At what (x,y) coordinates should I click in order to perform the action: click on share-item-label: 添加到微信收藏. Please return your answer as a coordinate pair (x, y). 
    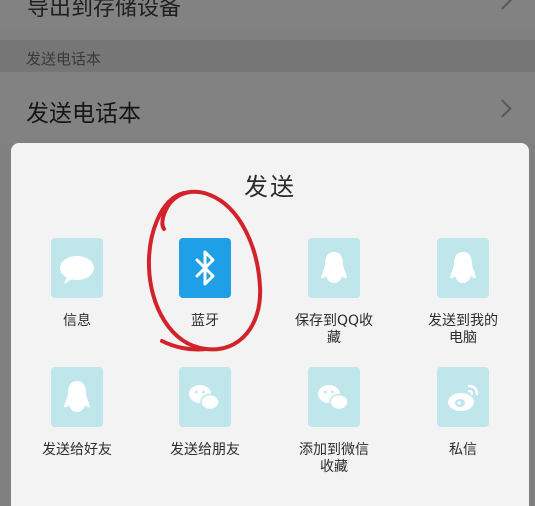
    Looking at the image, I should click on (334, 458).